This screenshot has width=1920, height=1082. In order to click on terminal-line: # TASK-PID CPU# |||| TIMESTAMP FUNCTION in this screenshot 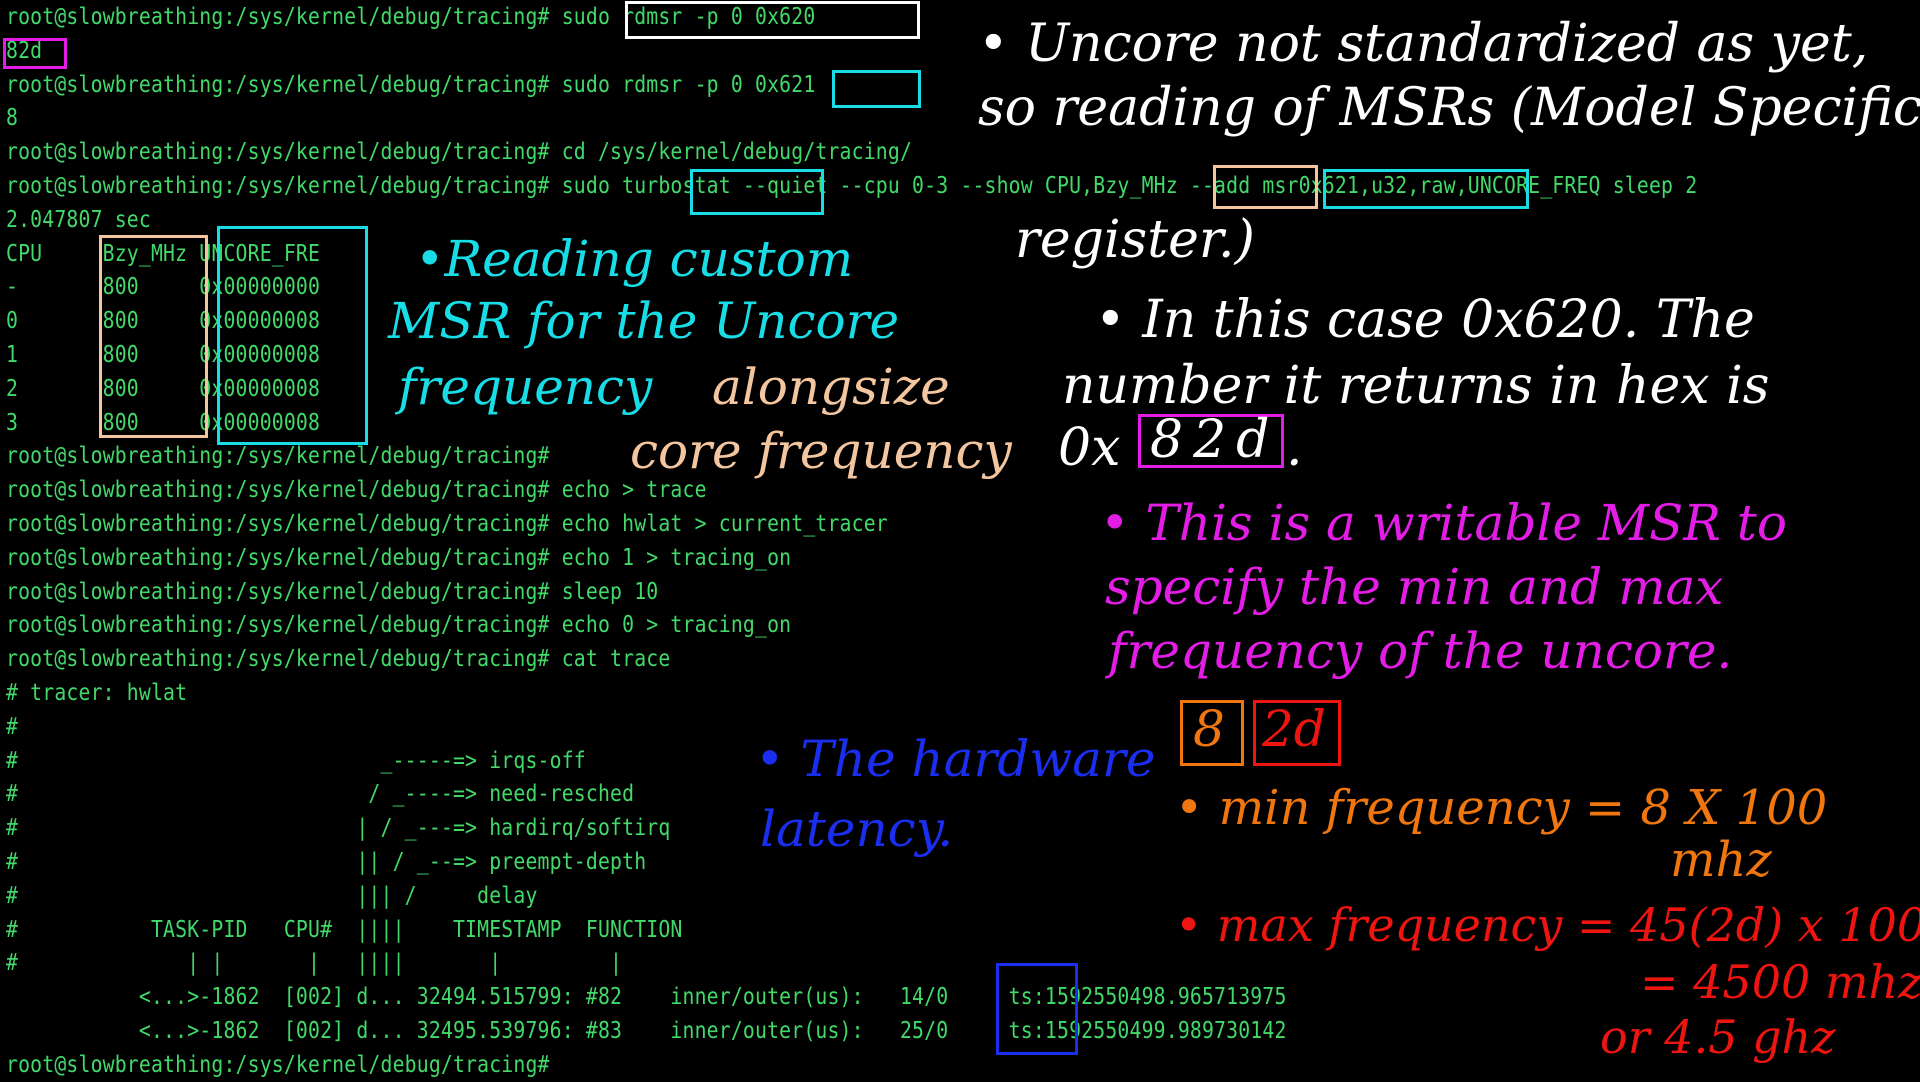, I will do `click(344, 929)`.